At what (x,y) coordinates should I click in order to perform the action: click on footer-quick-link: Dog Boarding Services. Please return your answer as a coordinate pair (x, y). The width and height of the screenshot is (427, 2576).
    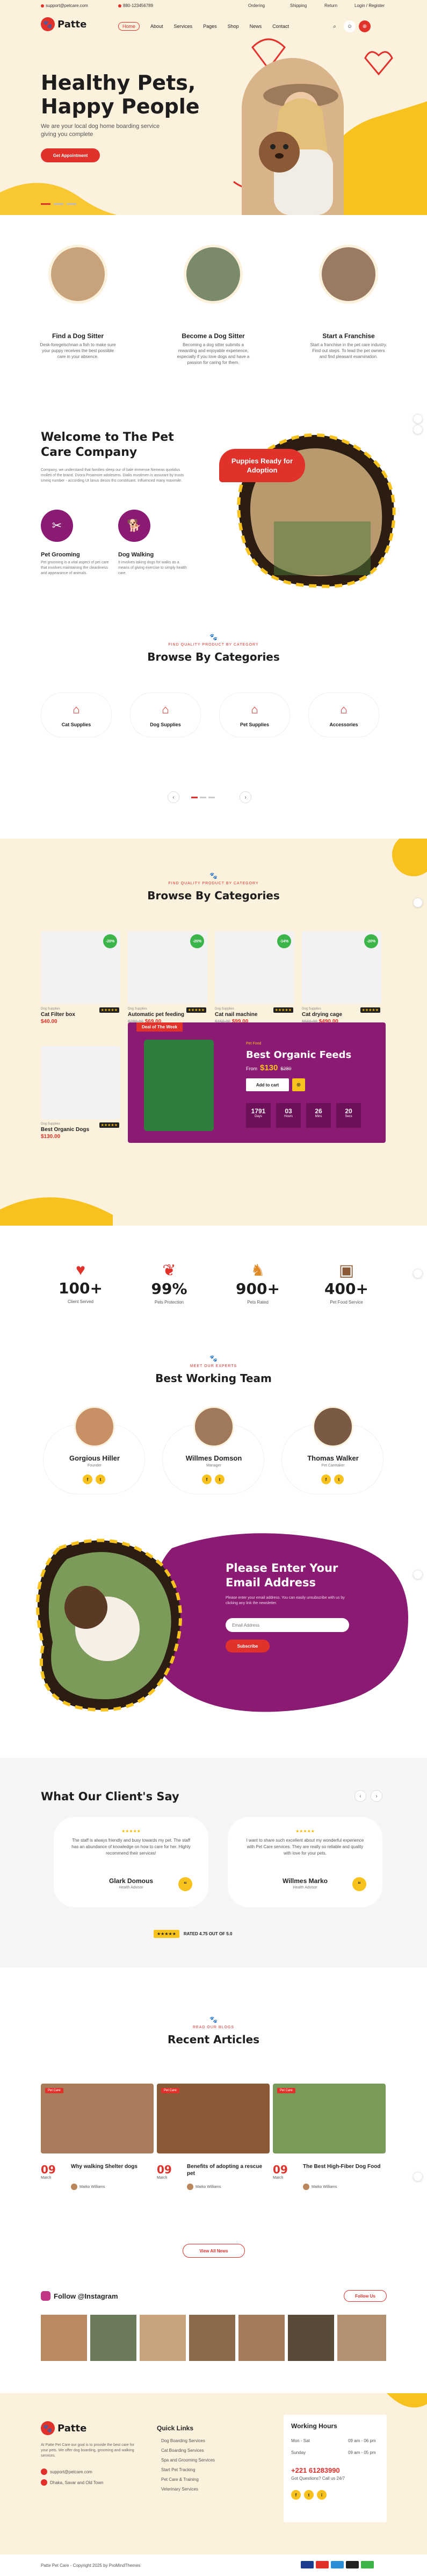
    Looking at the image, I should click on (183, 2440).